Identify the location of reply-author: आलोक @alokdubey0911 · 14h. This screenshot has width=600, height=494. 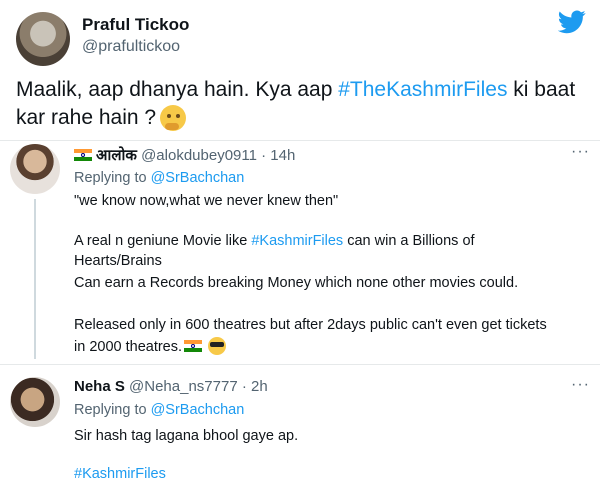
(184, 155).